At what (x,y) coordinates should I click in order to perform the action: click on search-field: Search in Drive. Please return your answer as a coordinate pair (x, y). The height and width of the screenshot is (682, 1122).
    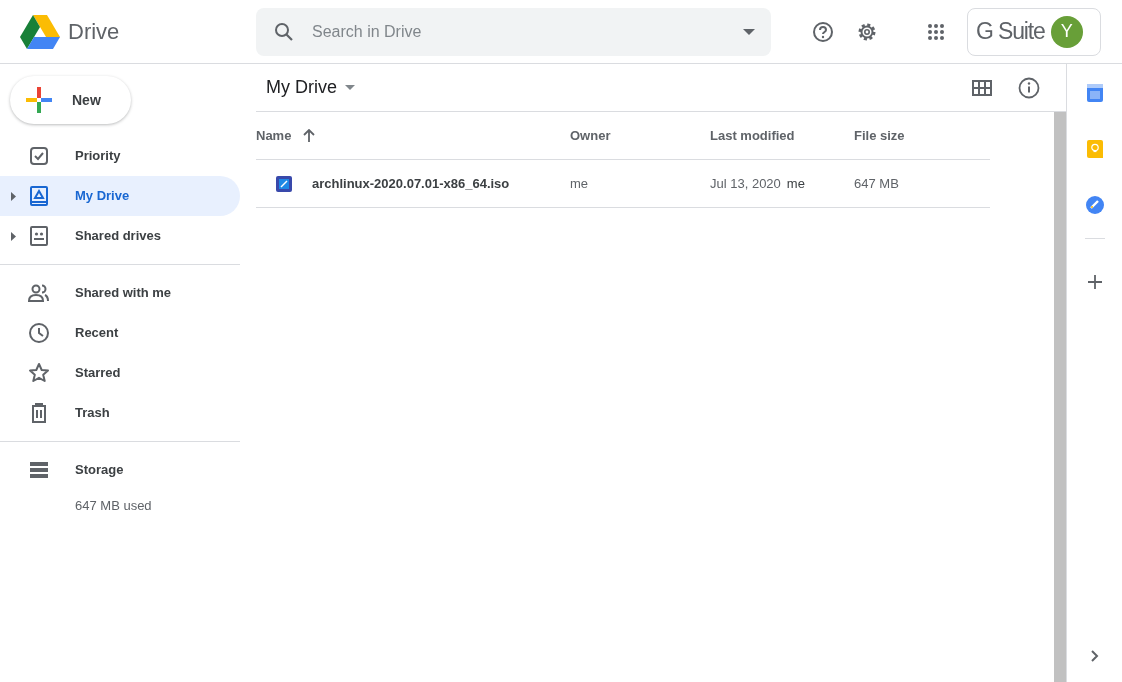
    Looking at the image, I should click on (527, 31).